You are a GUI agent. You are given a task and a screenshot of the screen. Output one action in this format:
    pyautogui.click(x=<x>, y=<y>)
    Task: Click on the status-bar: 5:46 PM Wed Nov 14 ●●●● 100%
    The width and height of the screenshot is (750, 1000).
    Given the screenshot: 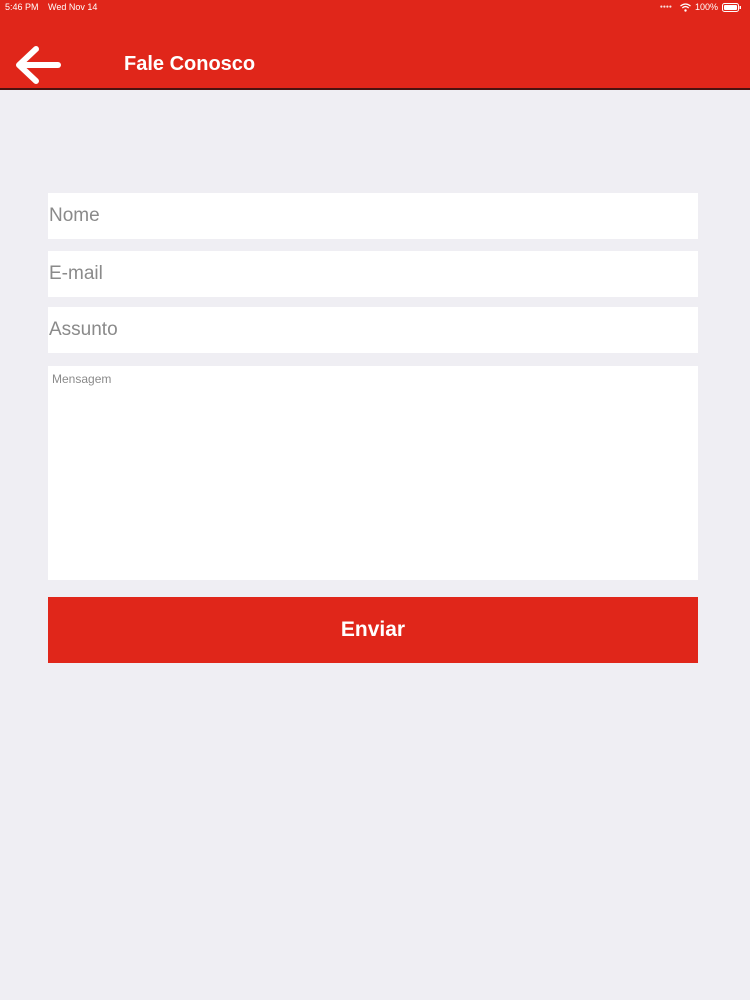 What is the action you would take?
    pyautogui.click(x=375, y=7)
    